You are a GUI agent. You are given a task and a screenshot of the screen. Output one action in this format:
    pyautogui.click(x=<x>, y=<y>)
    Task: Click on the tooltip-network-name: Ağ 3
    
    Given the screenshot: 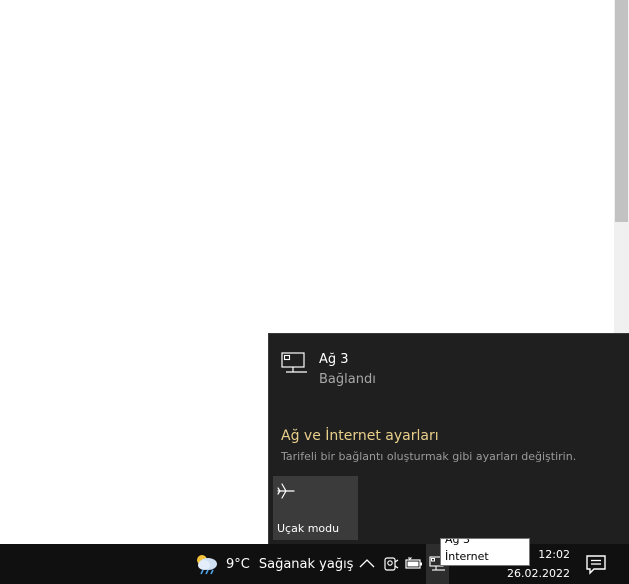 What is the action you would take?
    pyautogui.click(x=458, y=542)
    